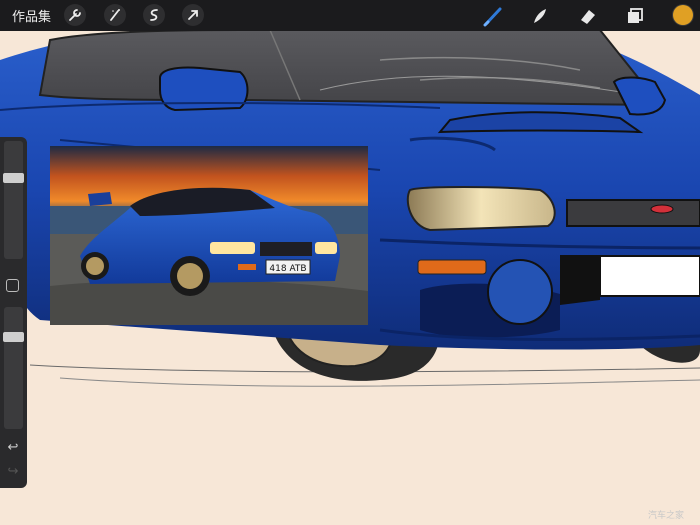 Image resolution: width=700 pixels, height=525 pixels. What do you see at coordinates (31, 15) in the screenshot?
I see `gallery-button: 作品集` at bounding box center [31, 15].